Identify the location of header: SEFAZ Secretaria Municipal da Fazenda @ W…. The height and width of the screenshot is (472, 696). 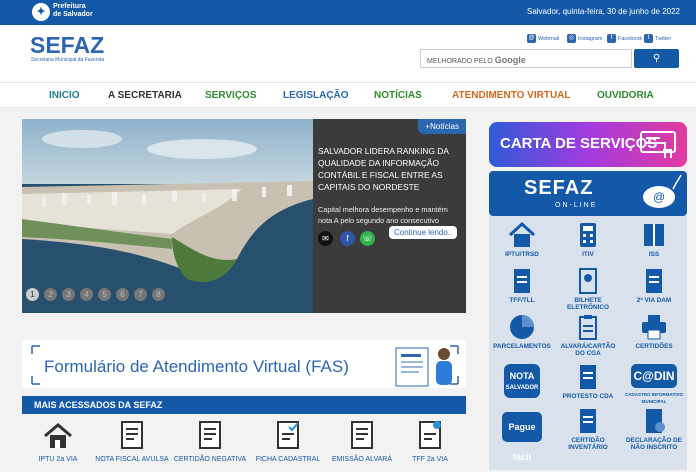
(348, 53).